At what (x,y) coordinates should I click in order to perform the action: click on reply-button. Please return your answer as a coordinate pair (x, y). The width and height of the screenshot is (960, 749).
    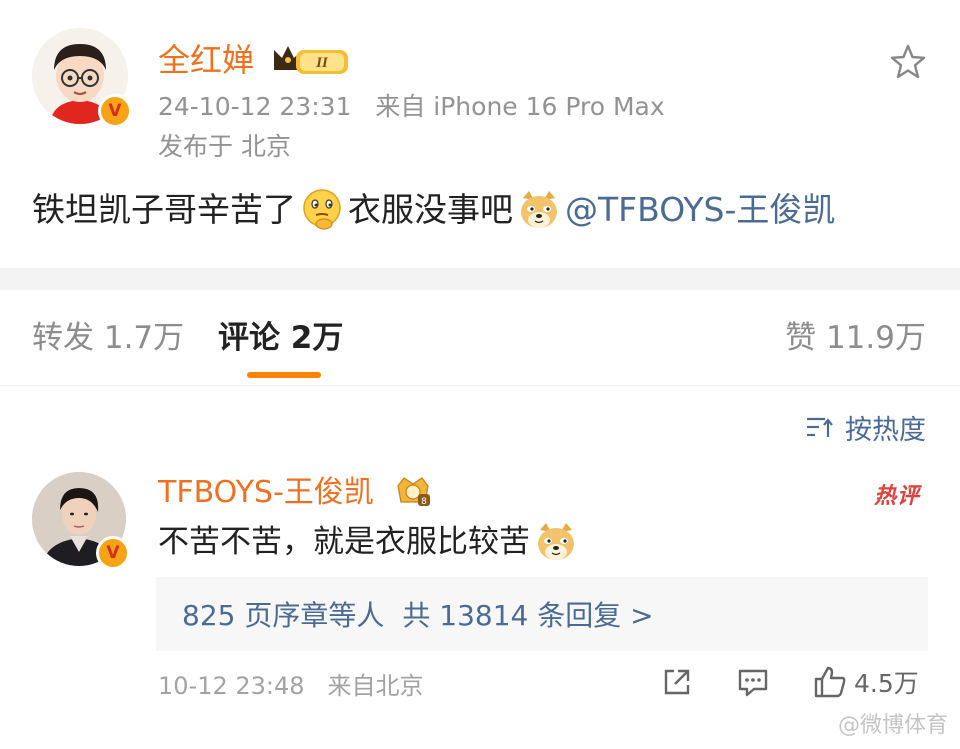
    Looking at the image, I should click on (753, 682).